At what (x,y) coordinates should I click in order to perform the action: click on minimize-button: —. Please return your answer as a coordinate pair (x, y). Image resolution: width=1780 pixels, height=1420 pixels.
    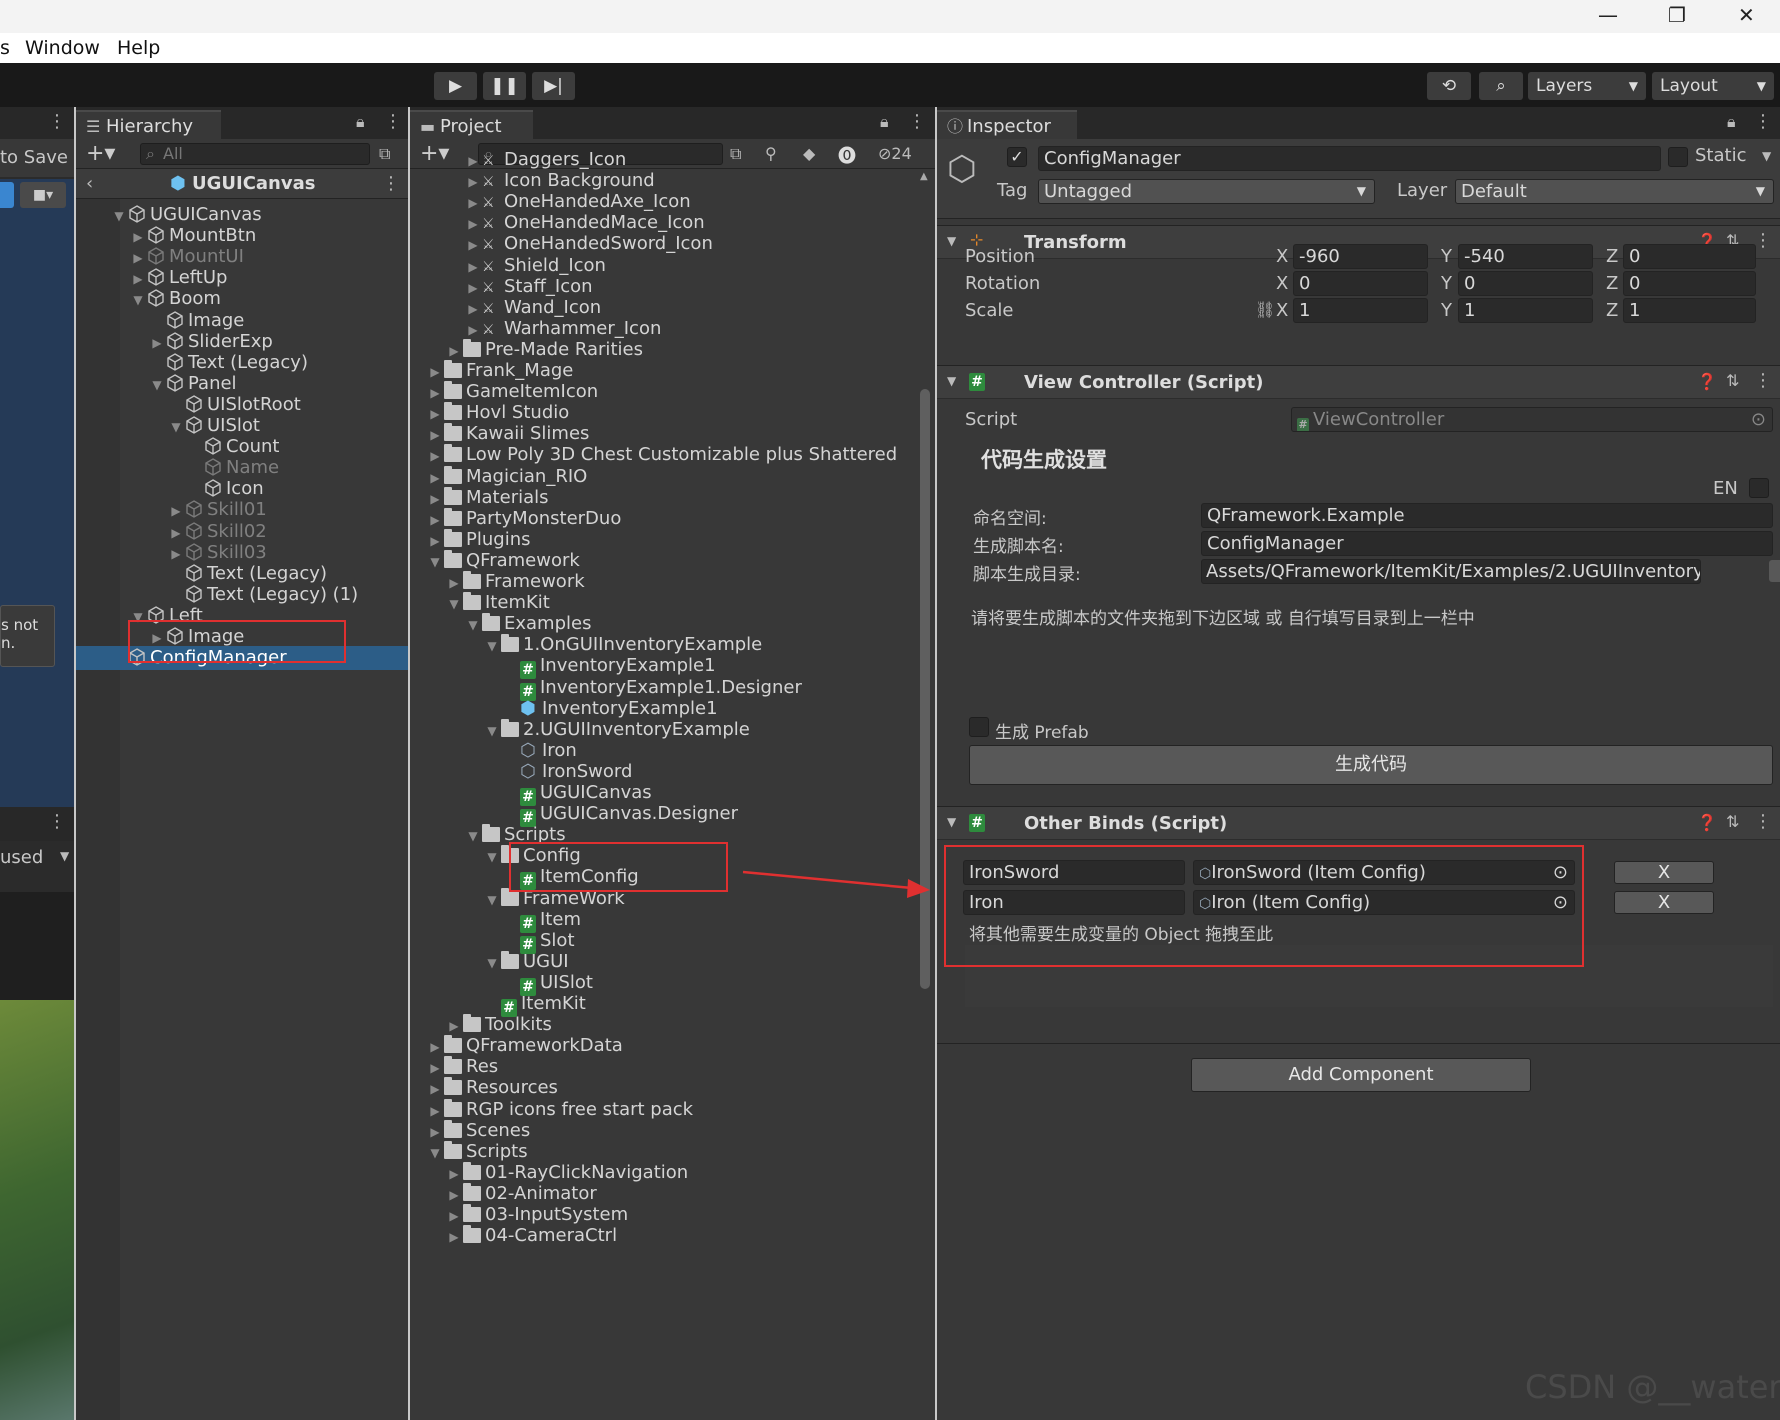
    Looking at the image, I should click on (1608, 15).